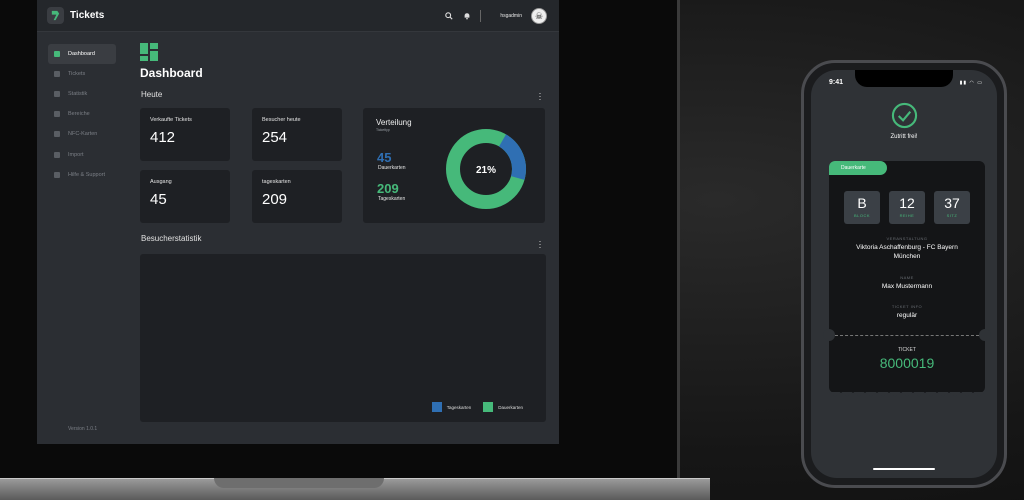 Image resolution: width=1024 pixels, height=500 pixels. Describe the element at coordinates (87, 15) in the screenshot. I see `app-title: Tickets` at that location.